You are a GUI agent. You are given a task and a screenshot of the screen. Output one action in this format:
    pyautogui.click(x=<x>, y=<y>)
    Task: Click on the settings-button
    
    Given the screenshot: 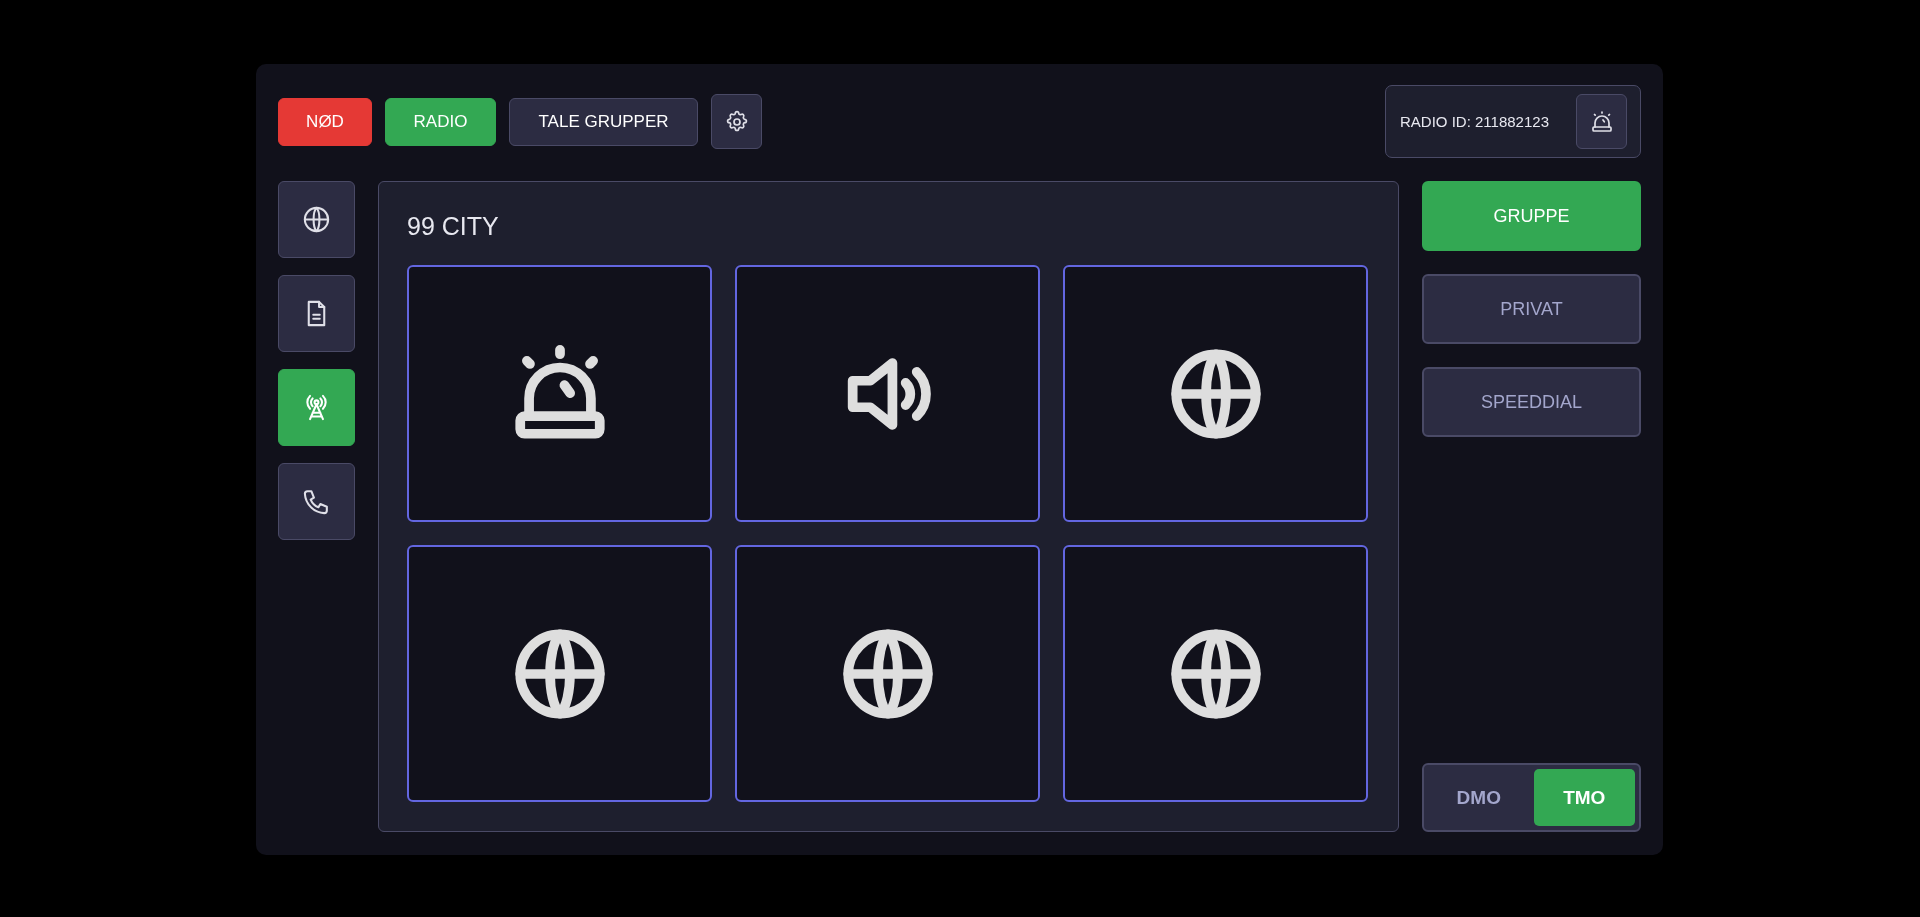 What is the action you would take?
    pyautogui.click(x=736, y=121)
    